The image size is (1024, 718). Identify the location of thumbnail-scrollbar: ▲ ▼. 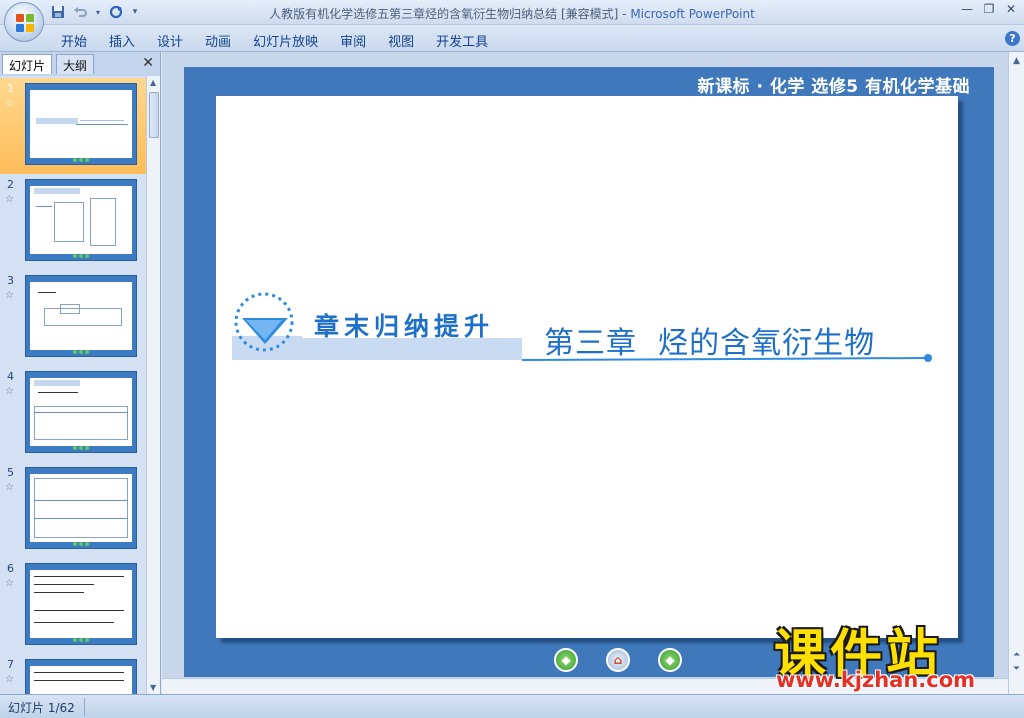
(153, 385).